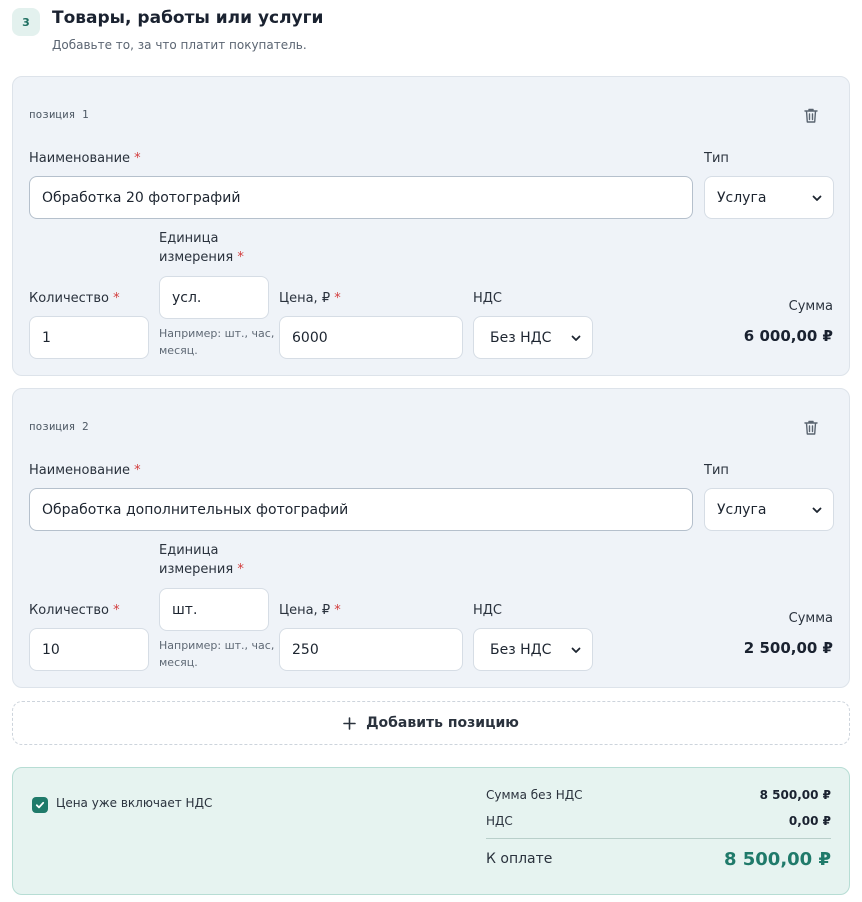 This screenshot has width=862, height=902. What do you see at coordinates (214, 609) in the screenshot?
I see `unit-input: шт.` at bounding box center [214, 609].